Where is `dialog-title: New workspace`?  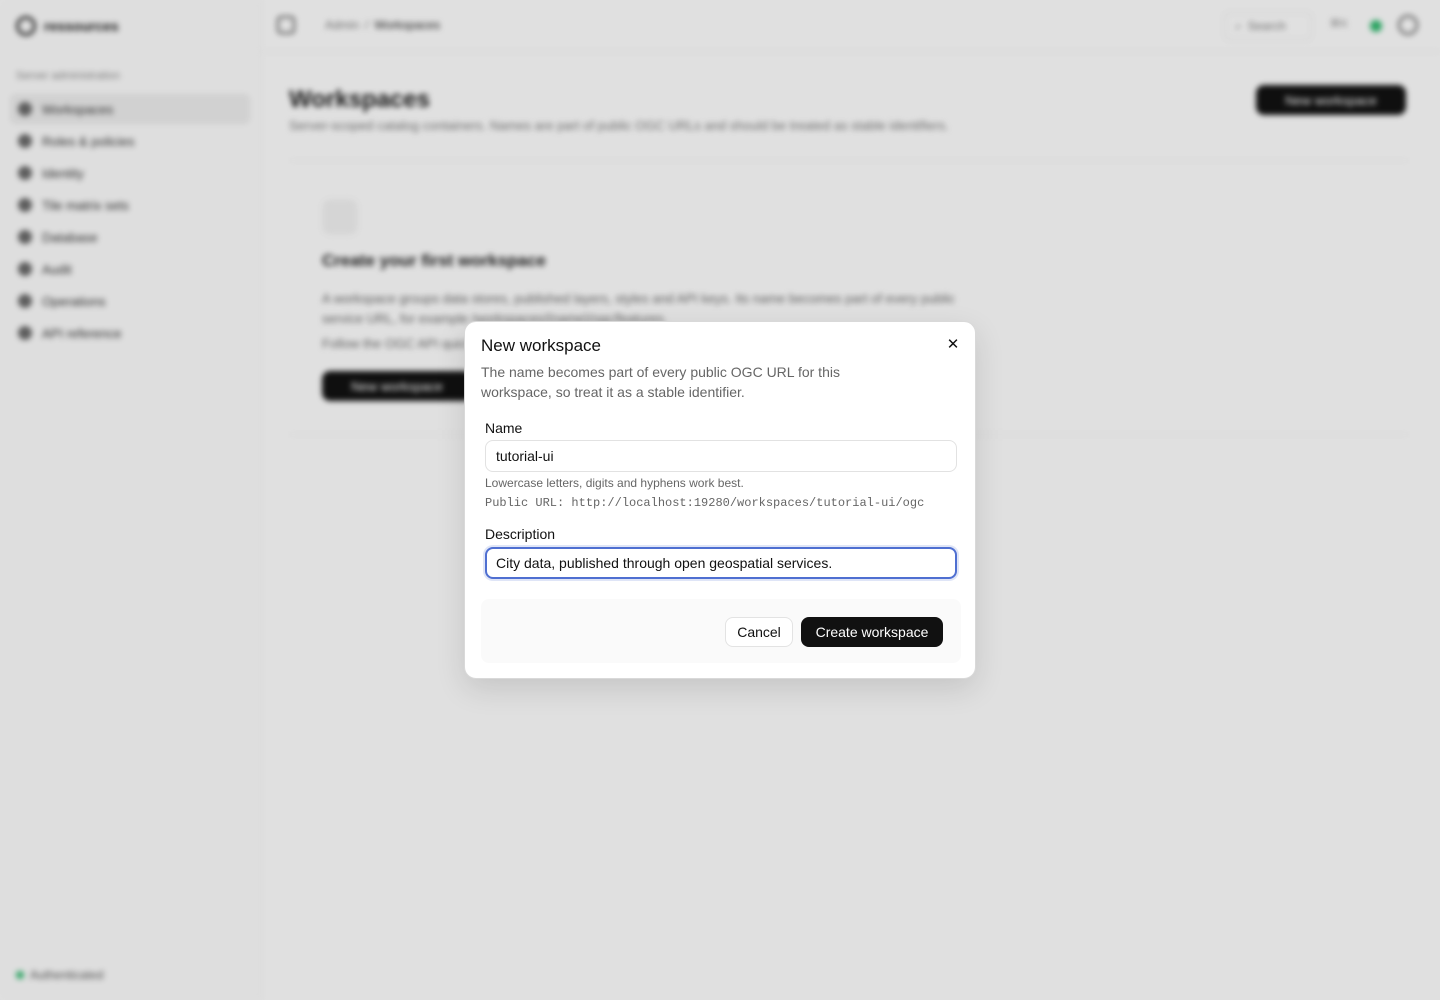
dialog-title: New workspace is located at coordinates (541, 345).